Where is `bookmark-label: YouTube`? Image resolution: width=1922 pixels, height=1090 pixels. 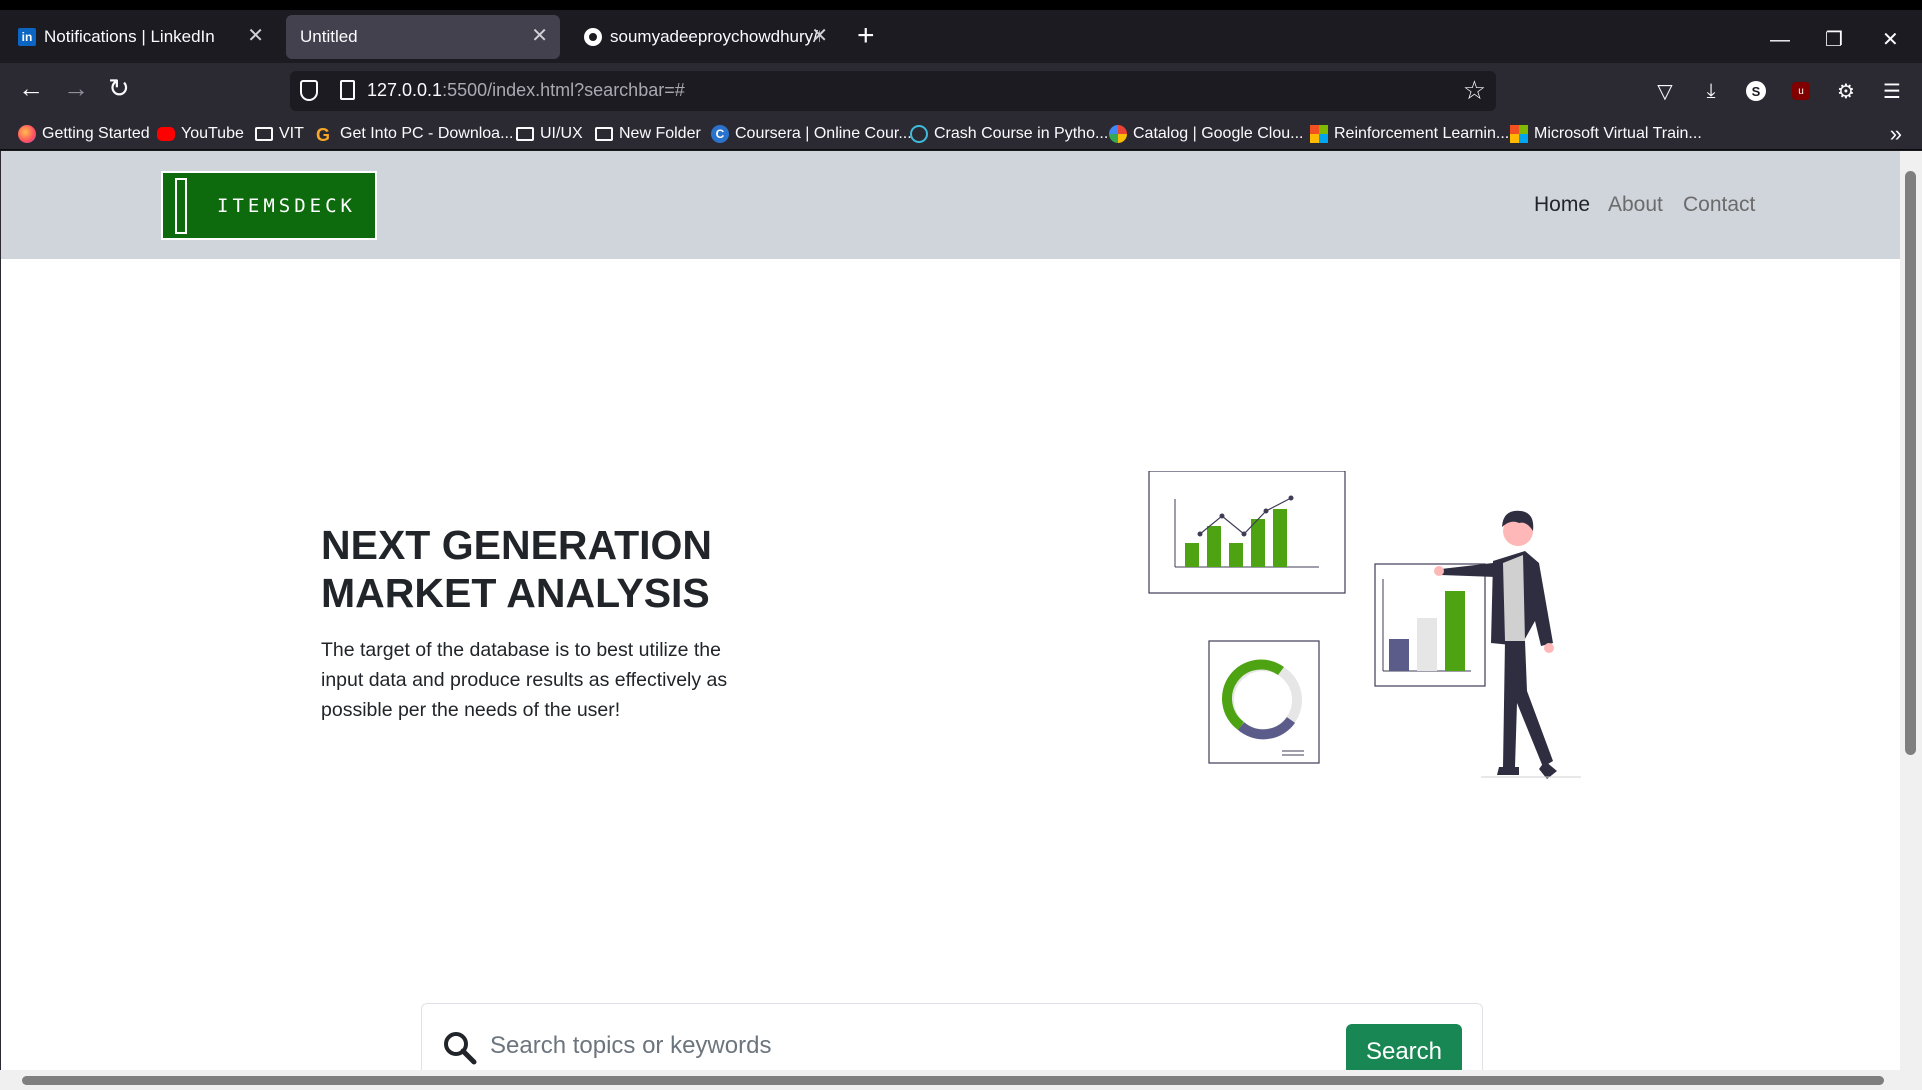
bookmark-label: YouTube is located at coordinates (212, 133).